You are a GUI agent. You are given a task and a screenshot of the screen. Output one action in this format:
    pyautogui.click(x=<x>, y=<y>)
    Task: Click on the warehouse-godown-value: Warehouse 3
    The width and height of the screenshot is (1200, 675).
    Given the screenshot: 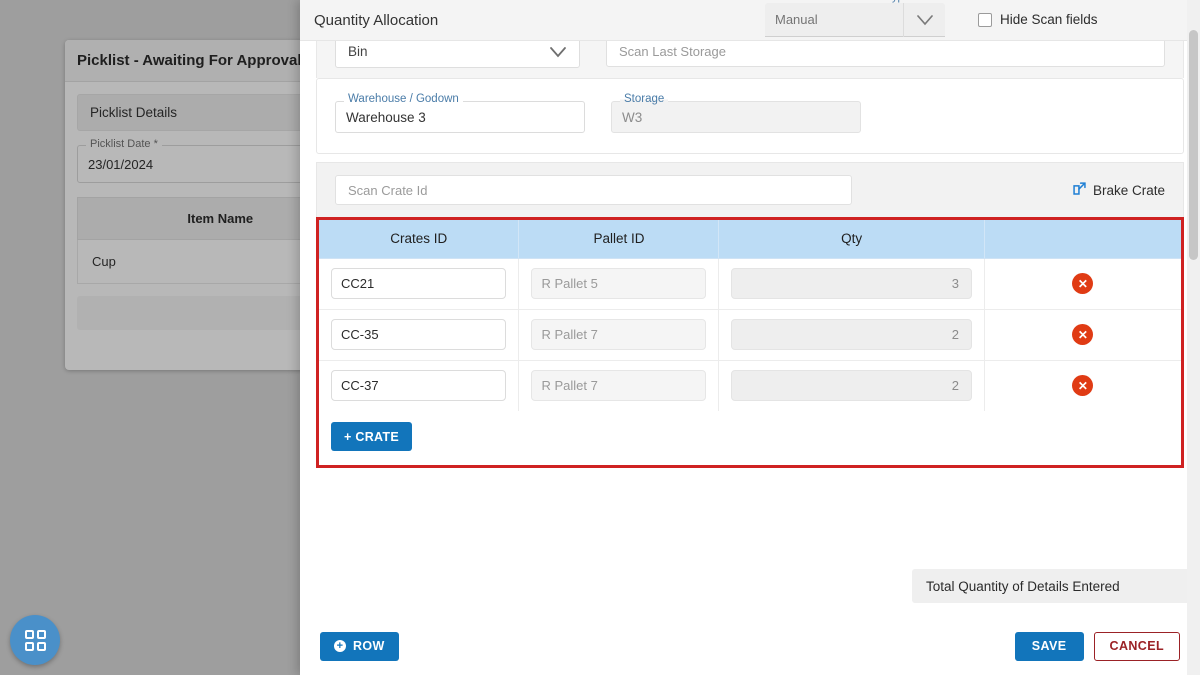 What is the action you would take?
    pyautogui.click(x=386, y=117)
    